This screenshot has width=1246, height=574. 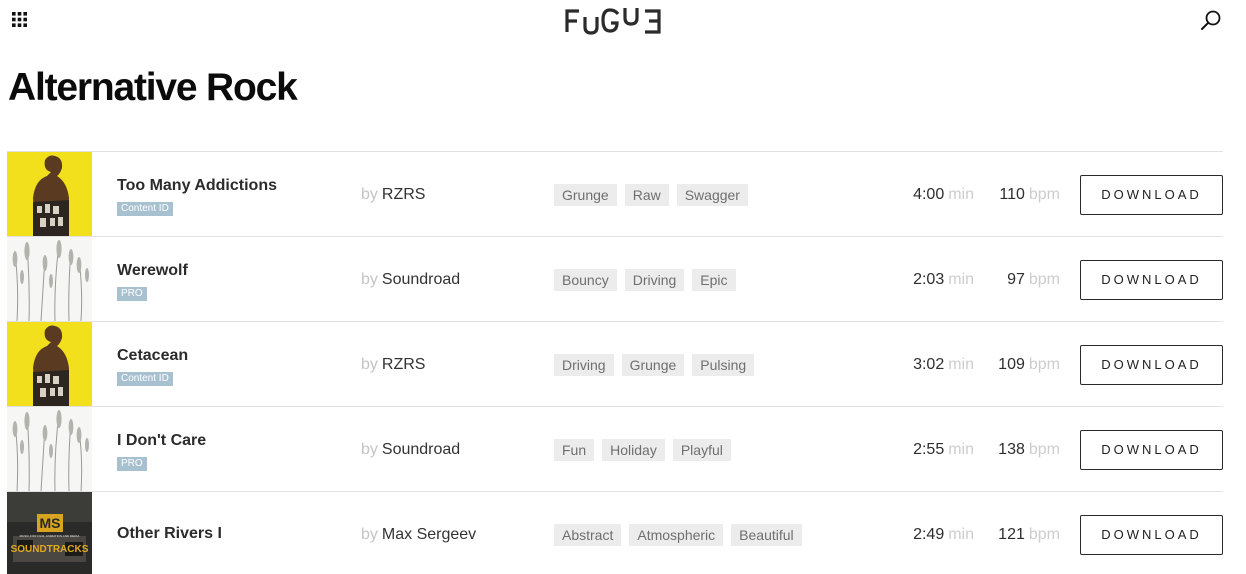 I want to click on grid-menu-icon, so click(x=19, y=19).